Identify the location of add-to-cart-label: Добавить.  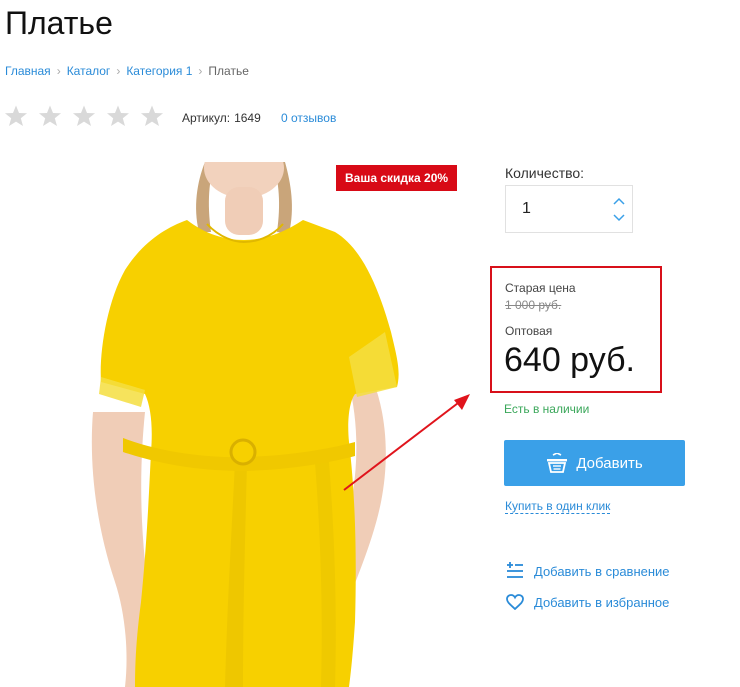
(609, 463).